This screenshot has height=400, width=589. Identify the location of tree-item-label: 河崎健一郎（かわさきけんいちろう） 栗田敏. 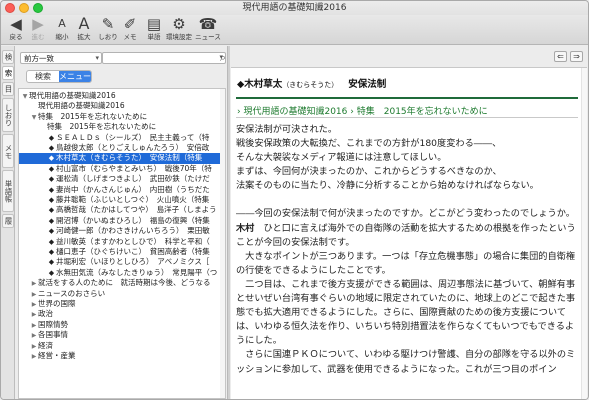
(133, 231).